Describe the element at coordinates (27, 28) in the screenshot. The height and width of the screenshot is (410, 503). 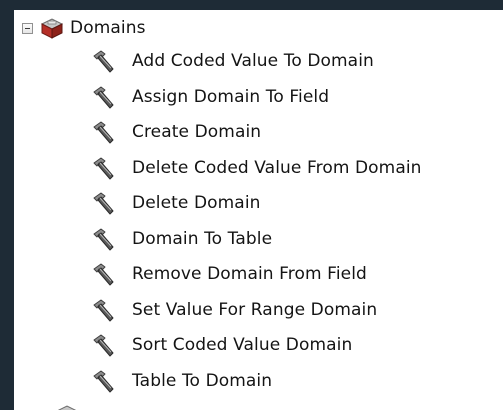
I see `collapse-minus-icon` at that location.